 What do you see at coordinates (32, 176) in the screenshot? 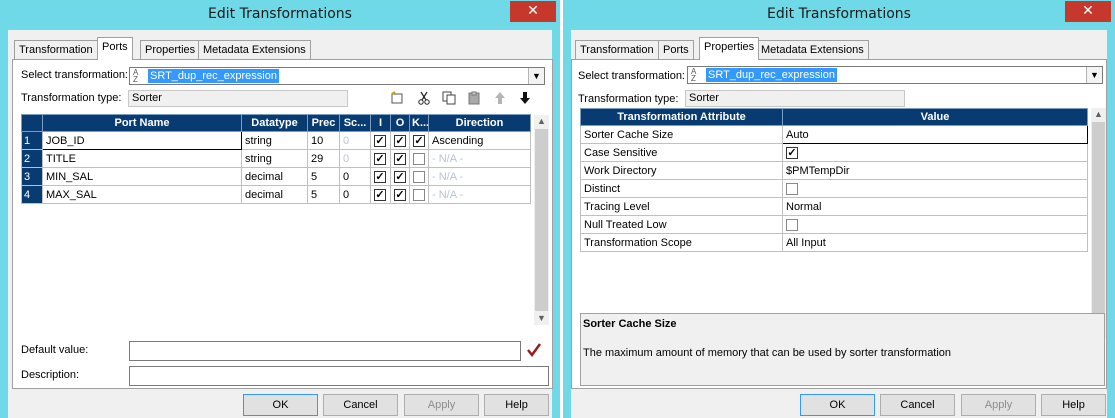
I see `row-number: 3` at bounding box center [32, 176].